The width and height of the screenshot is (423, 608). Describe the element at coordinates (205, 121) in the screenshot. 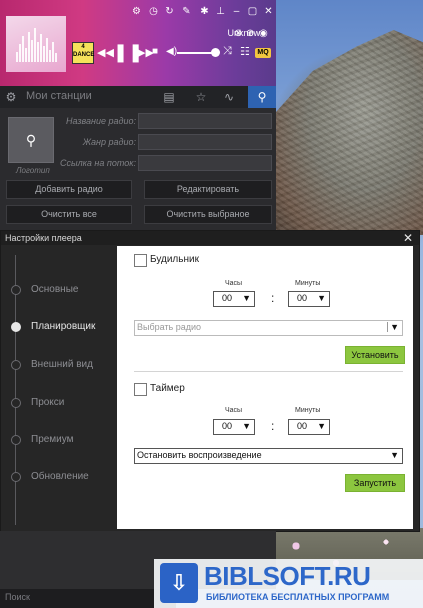

I see `radio-name-input` at that location.